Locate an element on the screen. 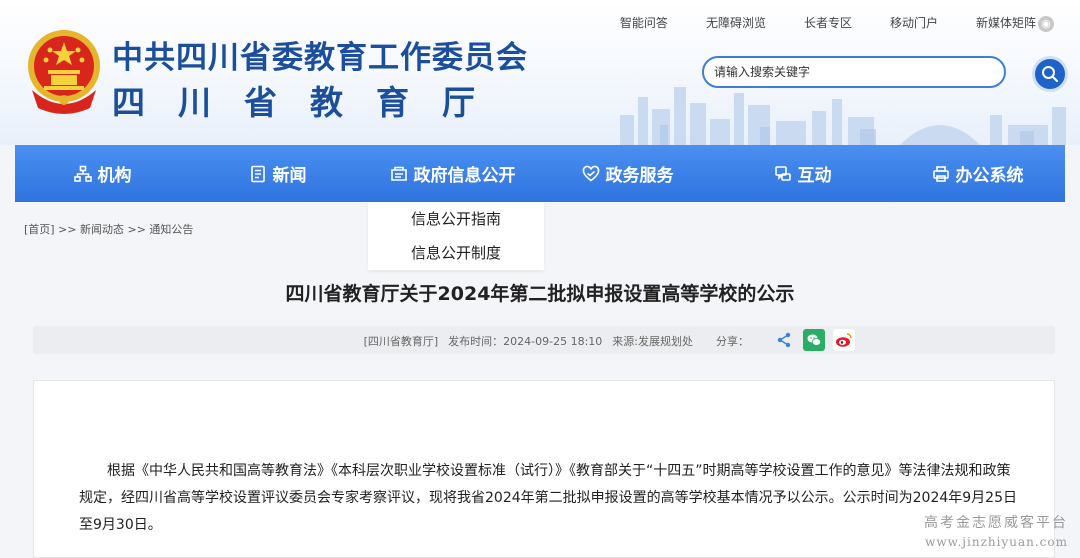 The width and height of the screenshot is (1080, 558). share-link-button is located at coordinates (784, 340).